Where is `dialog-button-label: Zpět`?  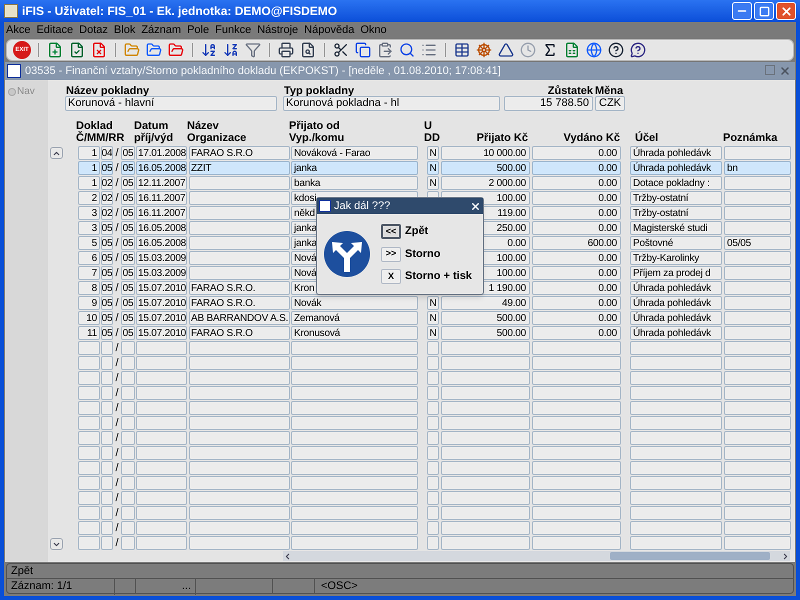
dialog-button-label: Zpět is located at coordinates (416, 232).